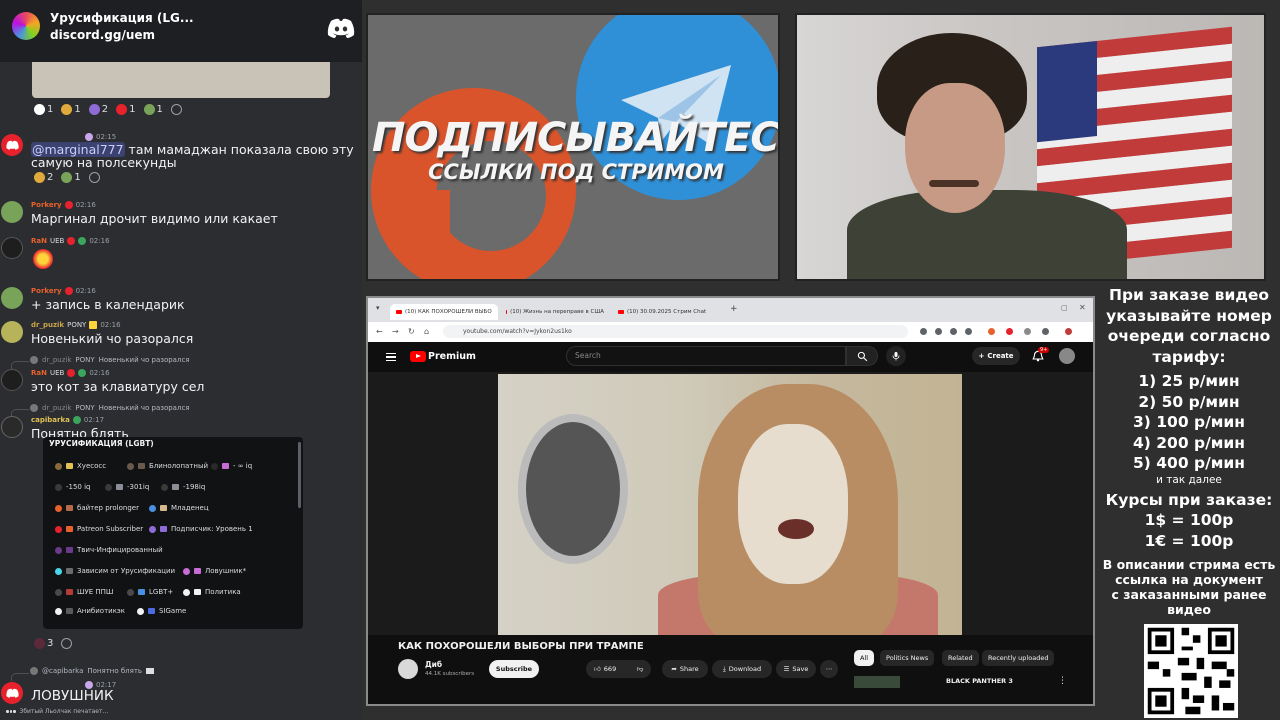 Image resolution: width=1280 pixels, height=720 pixels. What do you see at coordinates (299, 475) in the screenshot?
I see `roles-scrollbar` at bounding box center [299, 475].